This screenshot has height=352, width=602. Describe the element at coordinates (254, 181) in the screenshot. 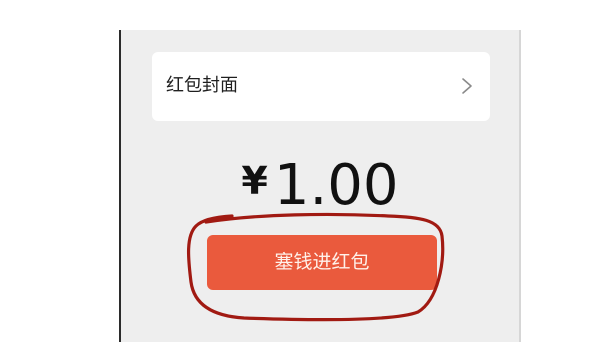

I see `currency-symbol: ¥` at that location.